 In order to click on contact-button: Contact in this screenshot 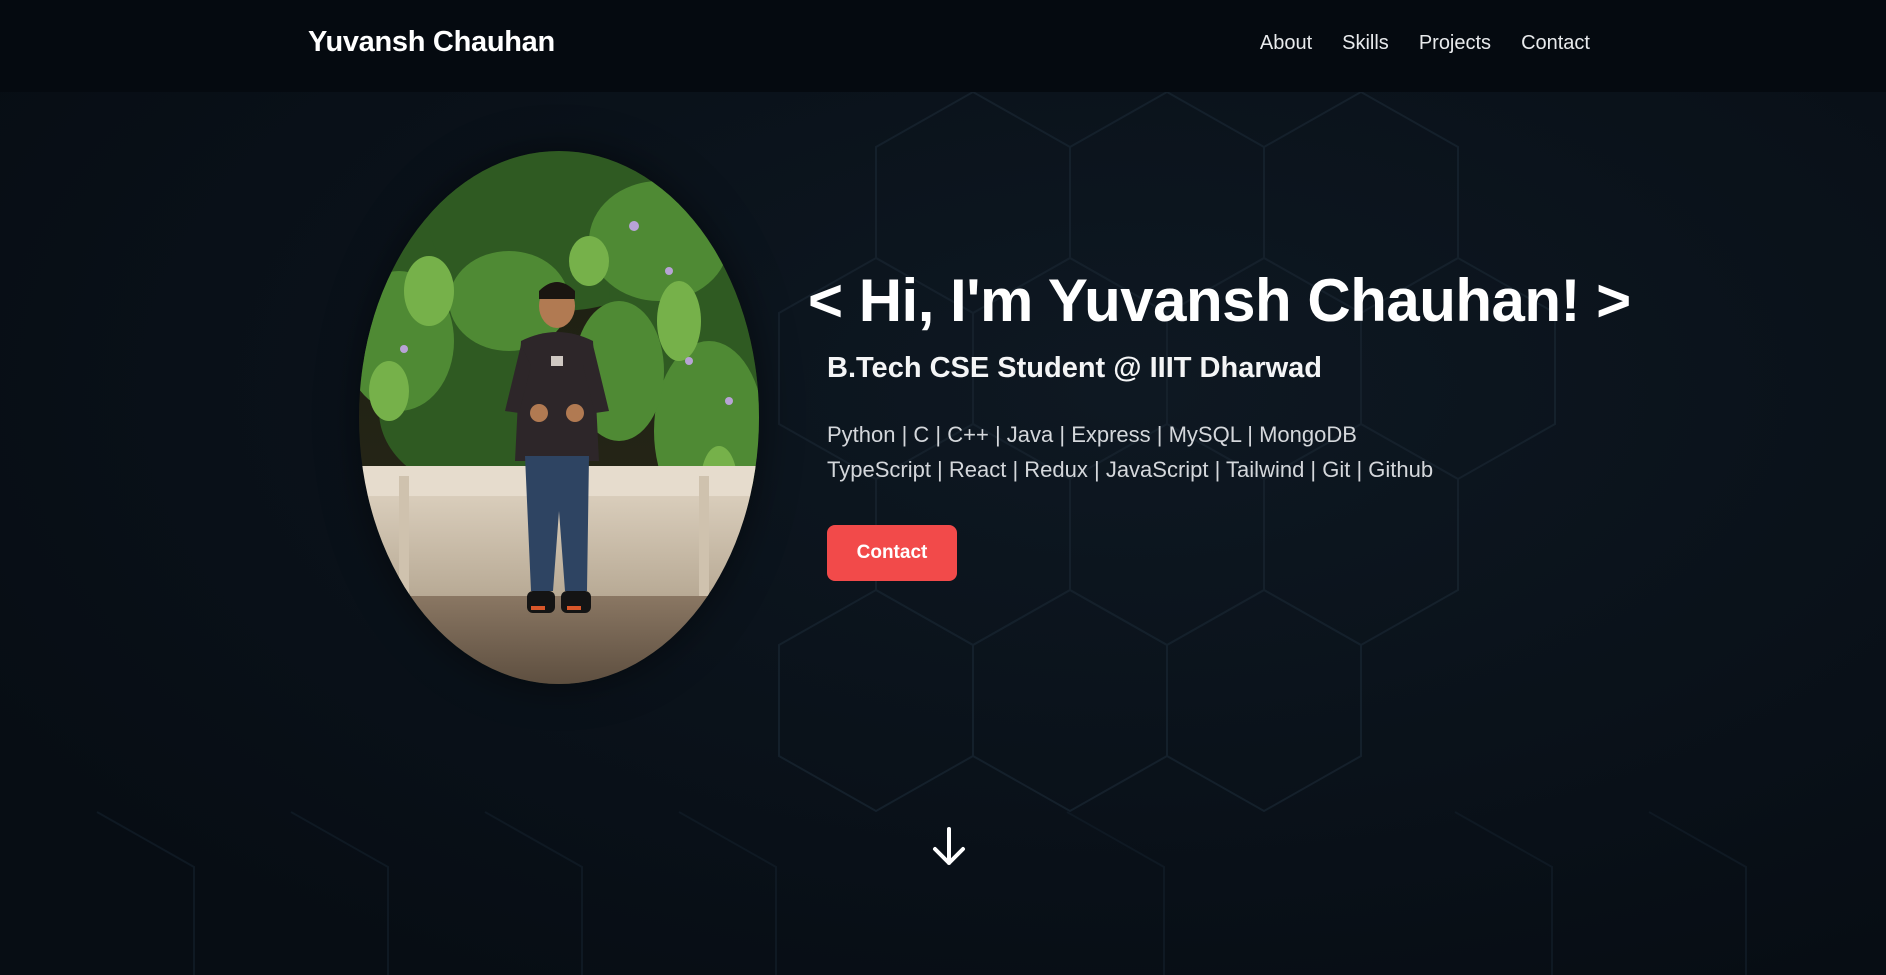, I will do `click(892, 553)`.